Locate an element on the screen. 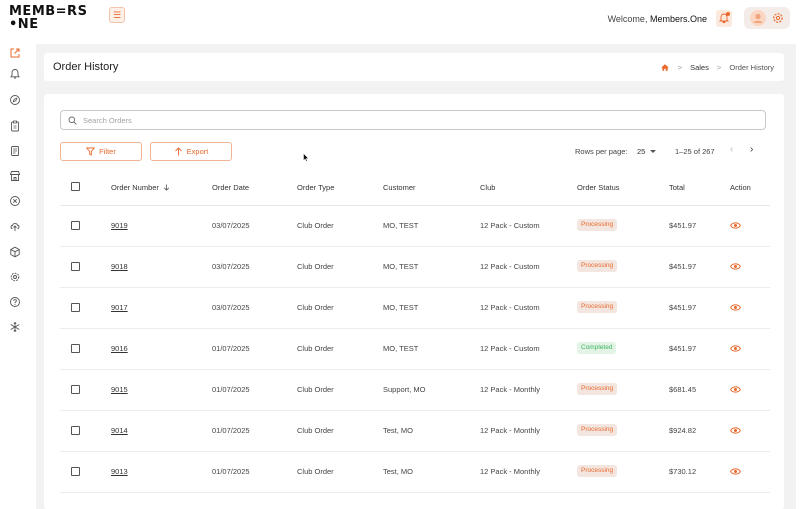 The height and width of the screenshot is (509, 800). status-badge: Completed is located at coordinates (597, 348).